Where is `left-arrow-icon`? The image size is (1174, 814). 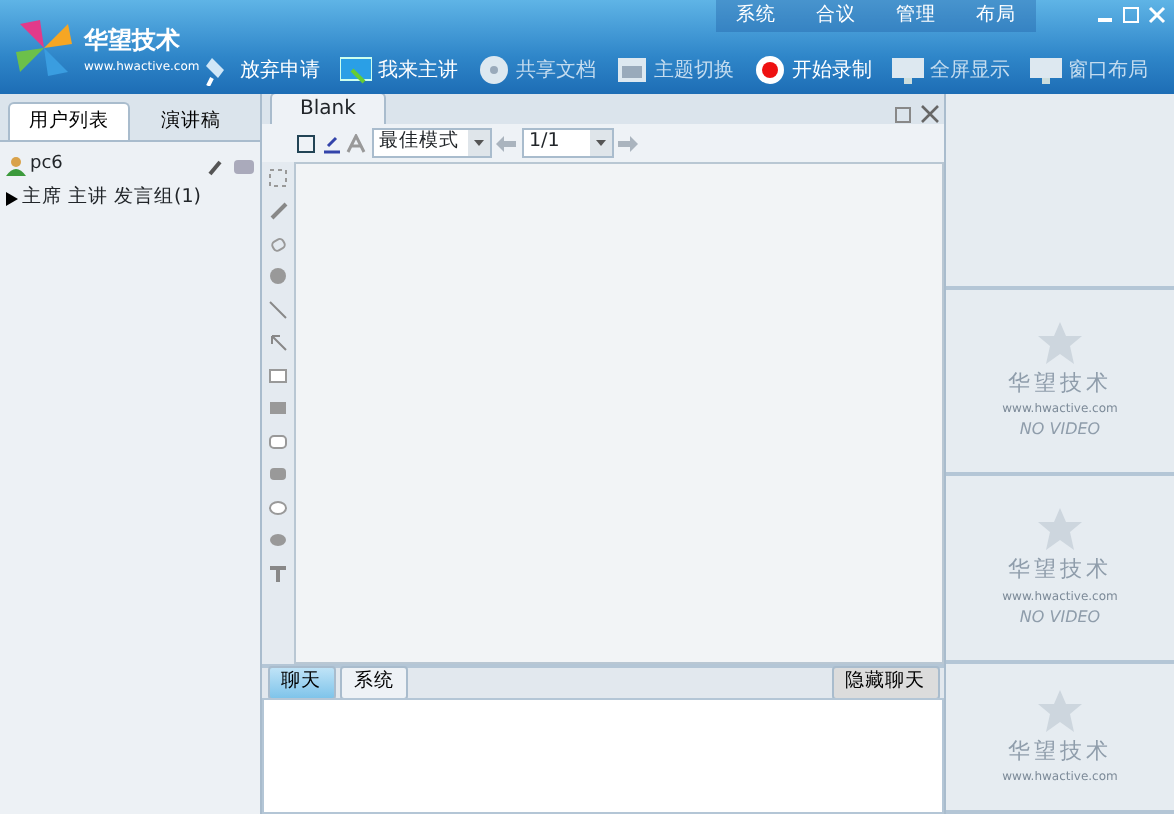 left-arrow-icon is located at coordinates (506, 143).